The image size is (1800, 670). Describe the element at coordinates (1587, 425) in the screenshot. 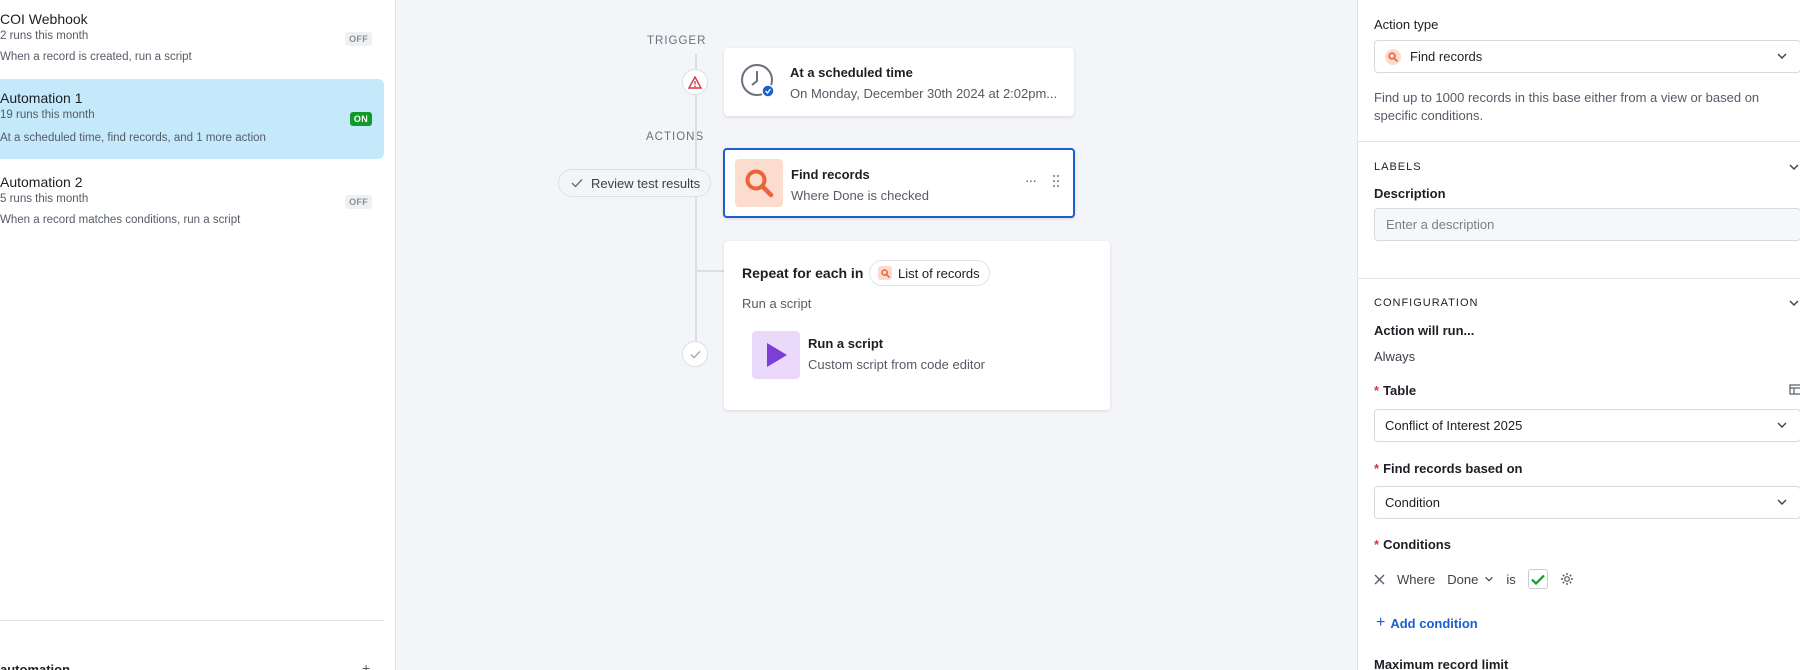

I see `table-select: Conflict of Interest 2025` at that location.